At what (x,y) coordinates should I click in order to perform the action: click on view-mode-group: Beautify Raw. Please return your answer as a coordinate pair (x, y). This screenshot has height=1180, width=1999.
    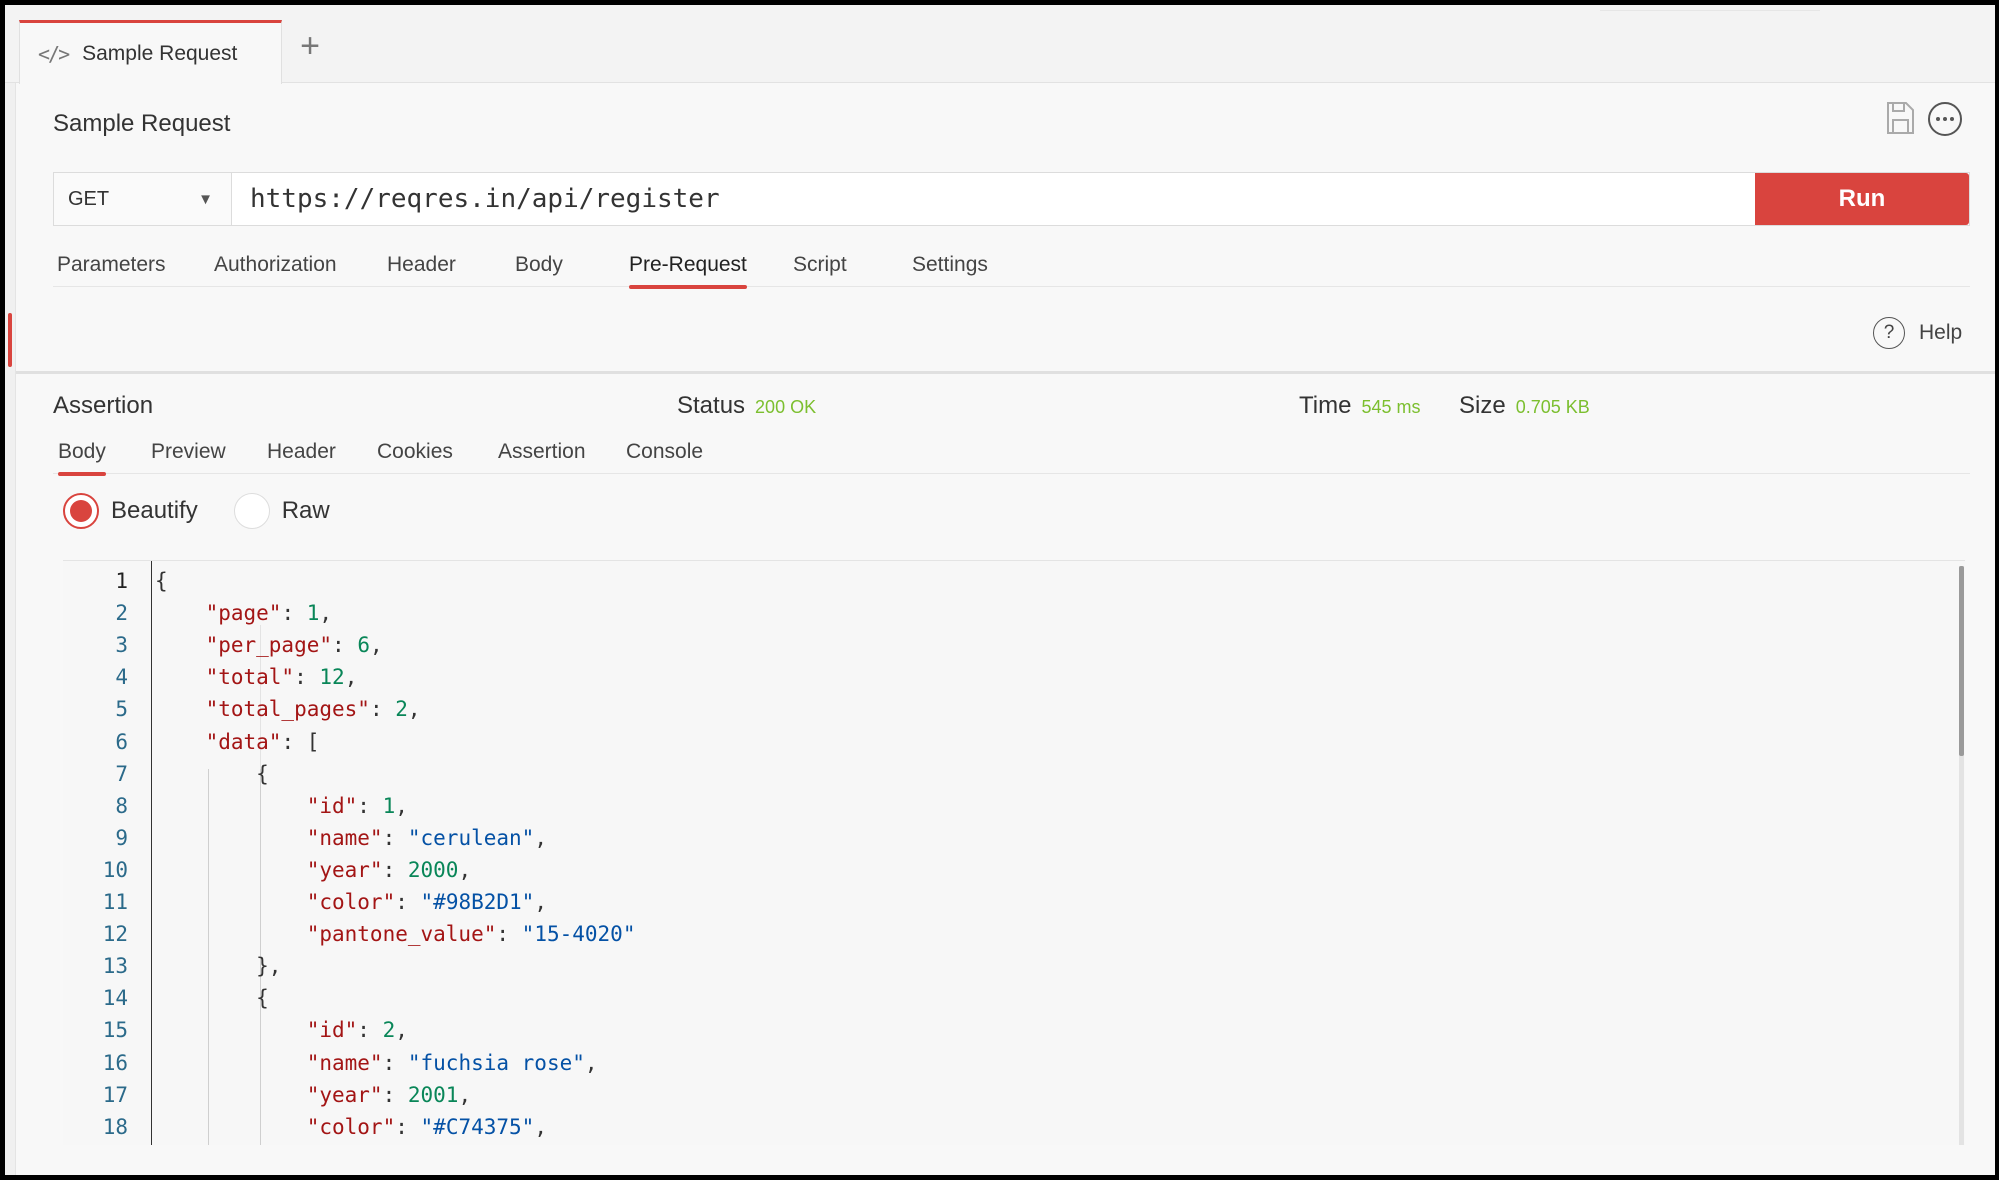
    Looking at the image, I should click on (214, 511).